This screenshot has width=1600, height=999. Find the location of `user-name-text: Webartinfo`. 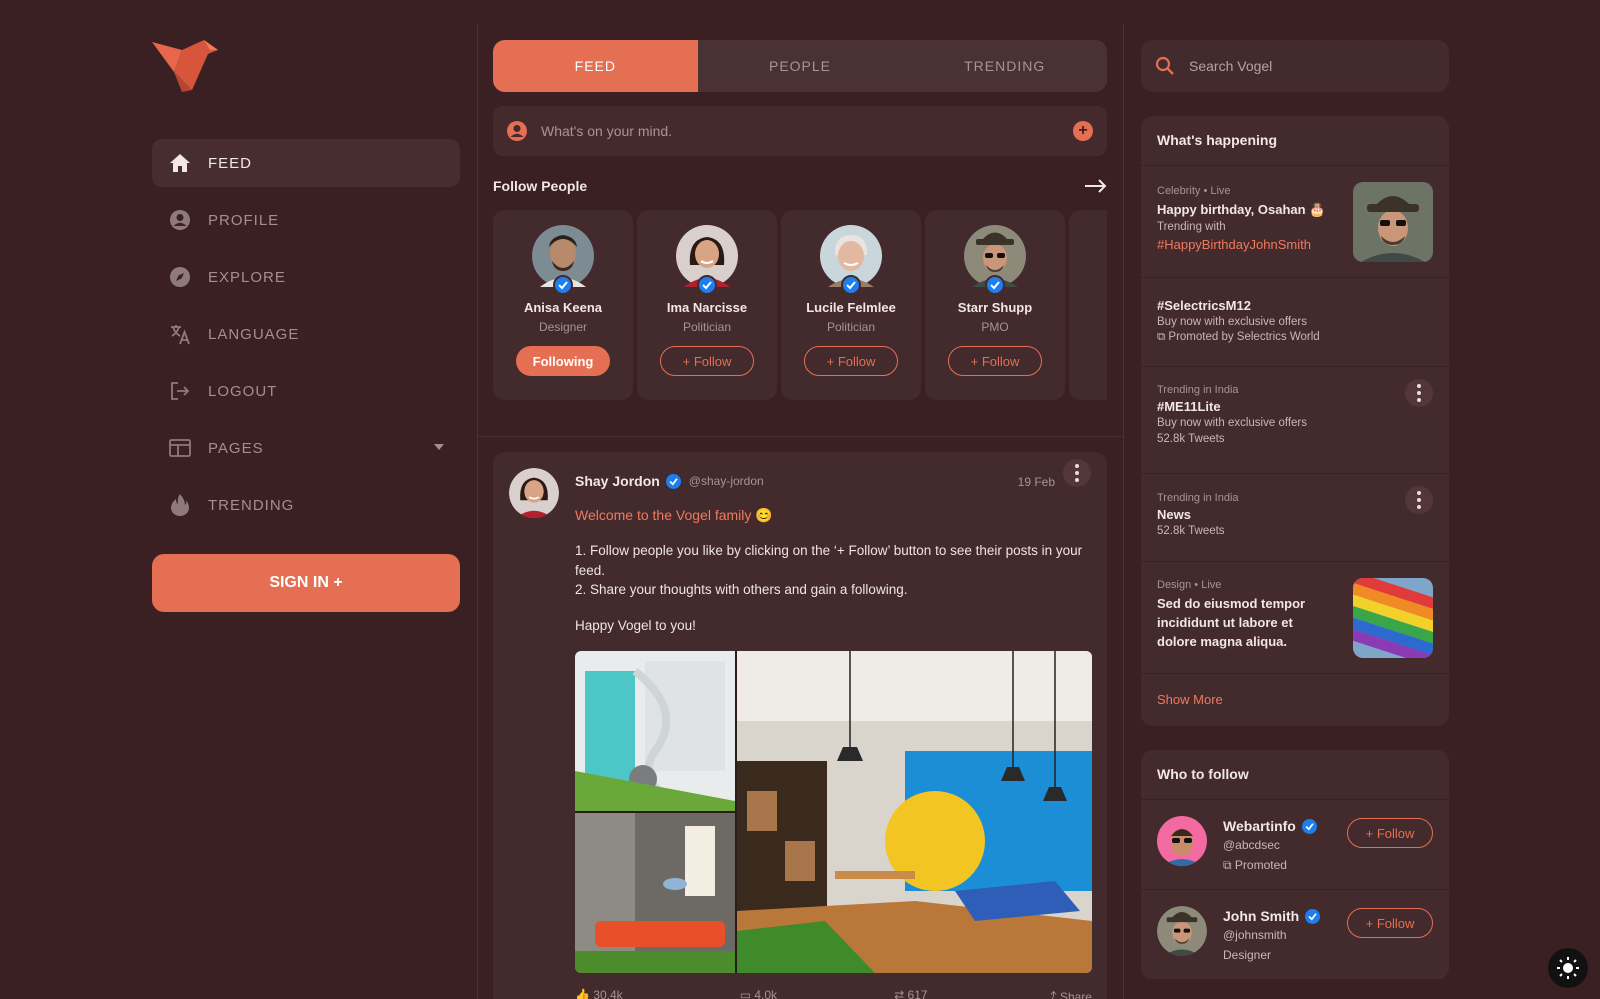

user-name-text: Webartinfo is located at coordinates (1259, 826).